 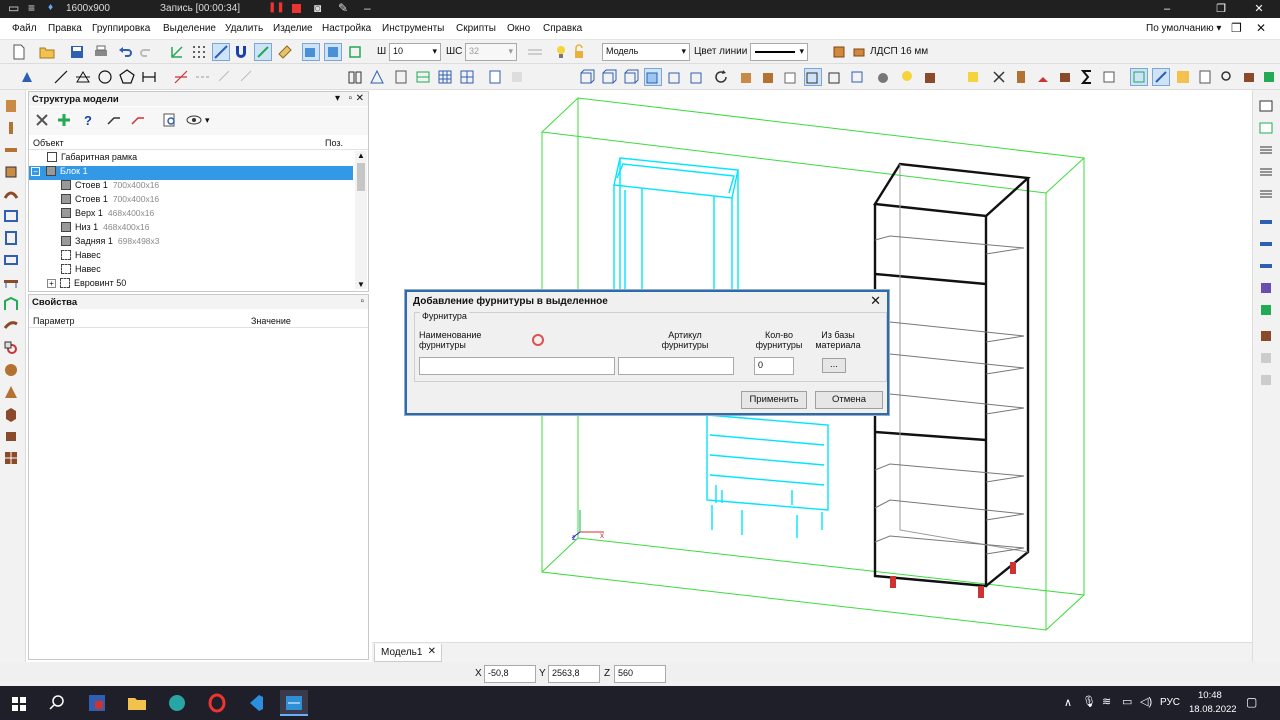 What do you see at coordinates (247, 77) in the screenshot?
I see `fillet-tool-icon` at bounding box center [247, 77].